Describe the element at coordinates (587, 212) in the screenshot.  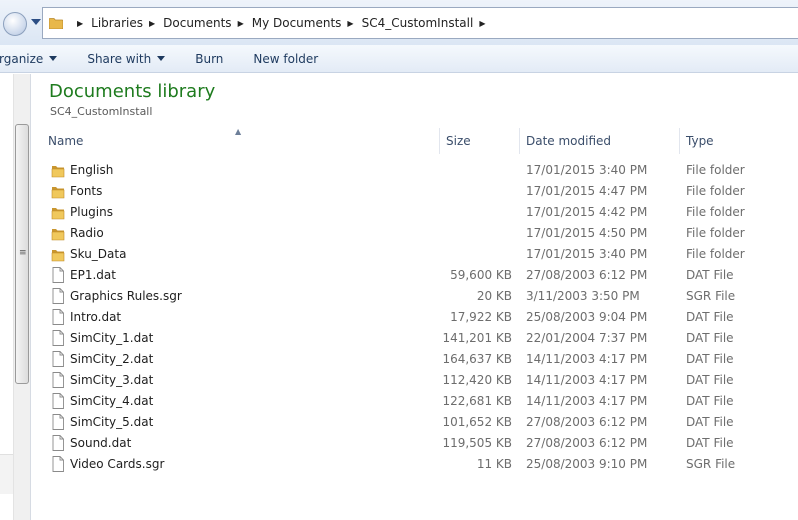
I see `file-date-modified: 17/01/2015 4:42 PM` at that location.